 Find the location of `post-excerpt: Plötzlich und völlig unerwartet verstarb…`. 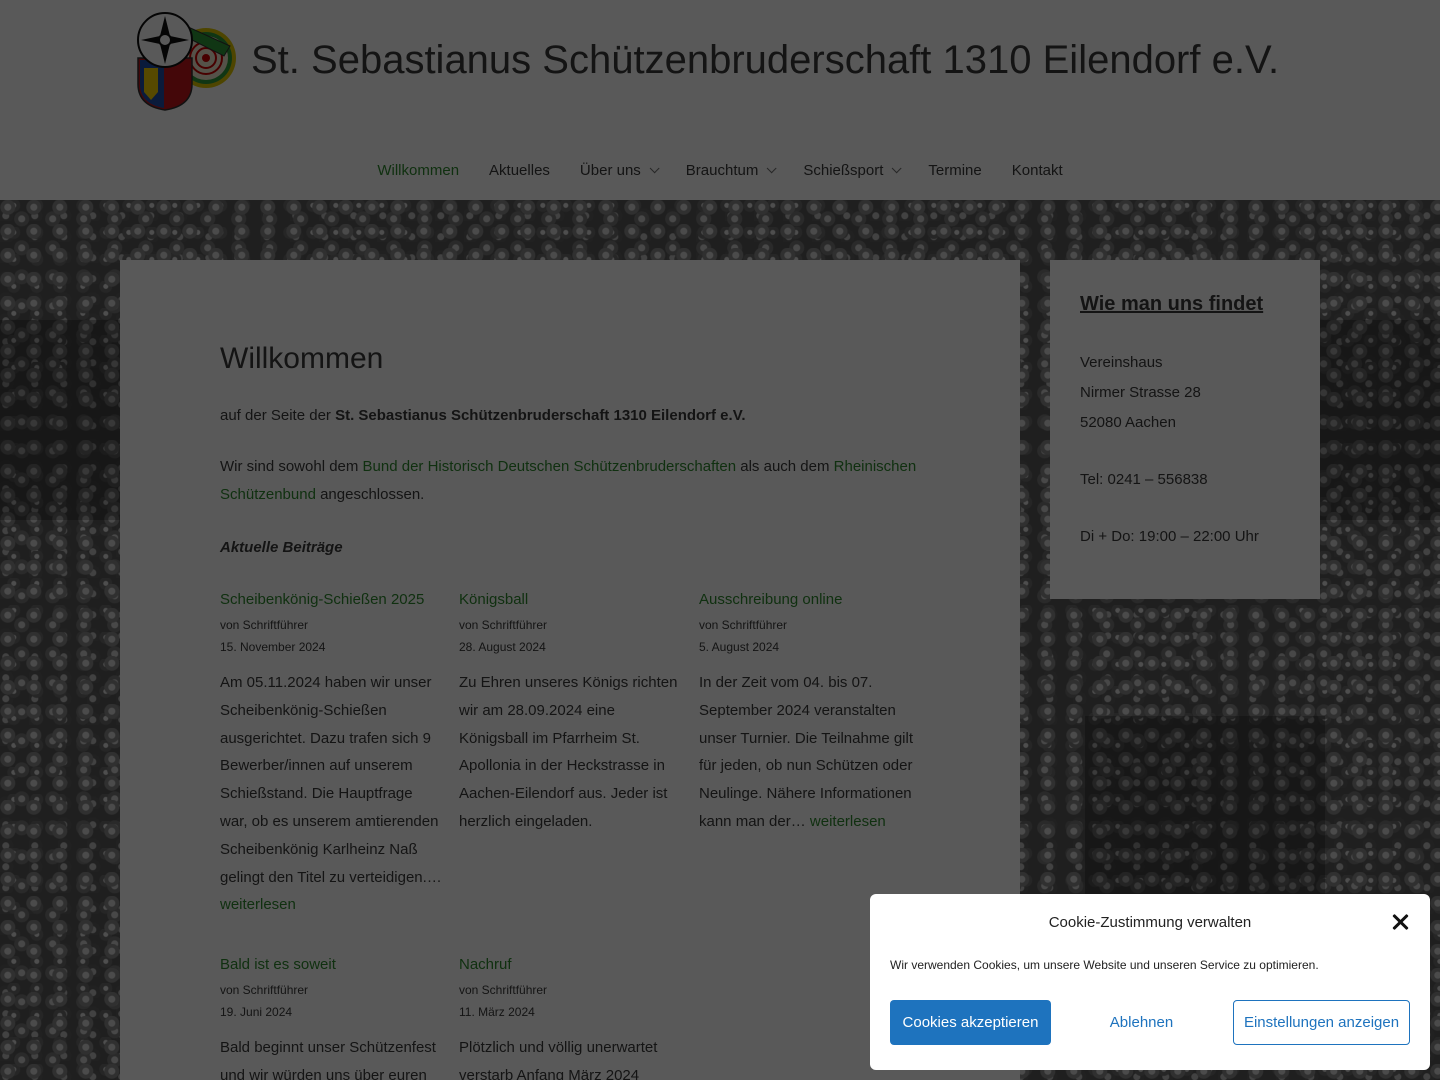

post-excerpt: Plötzlich und völlig unerwartet verstarb… is located at coordinates (570, 1057).